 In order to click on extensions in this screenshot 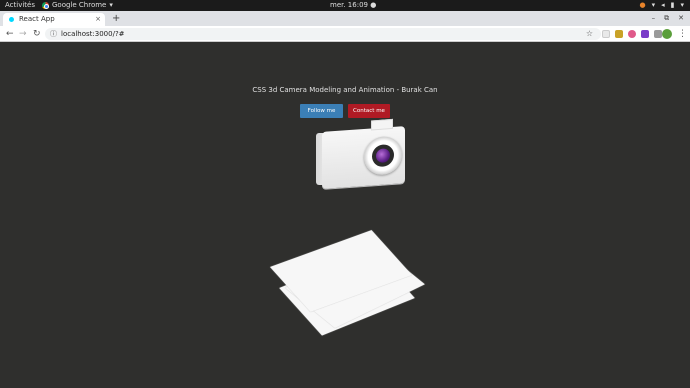, I will do `click(632, 34)`.